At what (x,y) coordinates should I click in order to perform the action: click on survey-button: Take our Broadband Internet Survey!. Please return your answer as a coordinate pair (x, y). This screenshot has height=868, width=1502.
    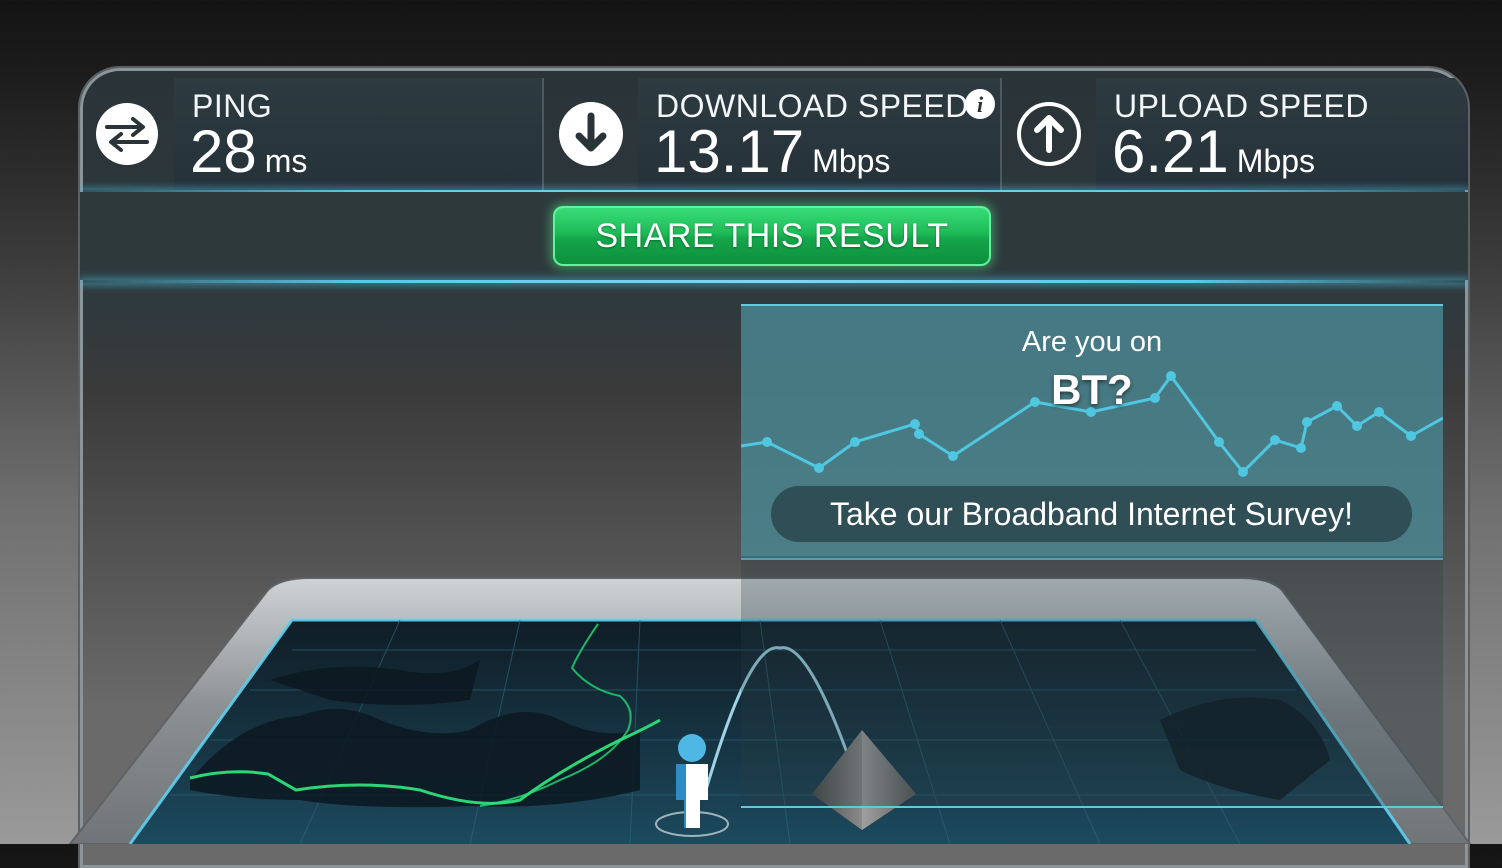
    Looking at the image, I should click on (1091, 514).